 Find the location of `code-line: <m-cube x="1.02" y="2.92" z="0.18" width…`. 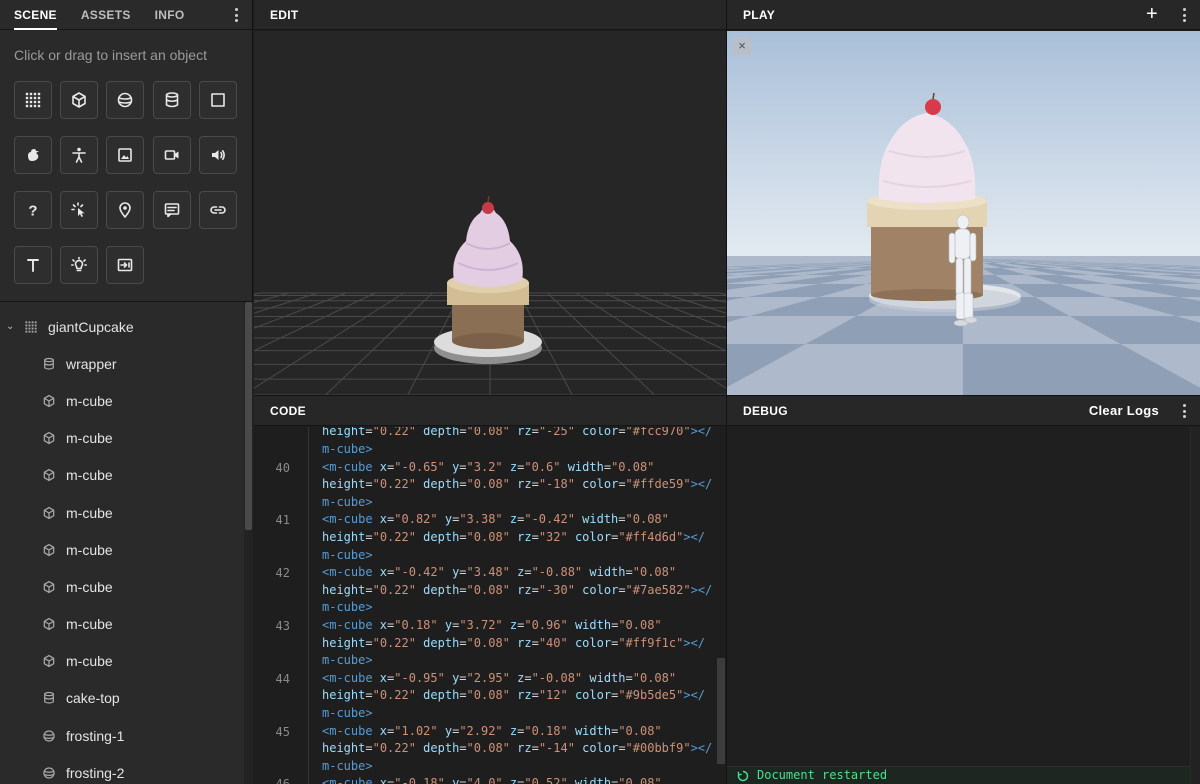

code-line: <m-cube x="1.02" y="2.92" z="0.18" width… is located at coordinates (492, 732).